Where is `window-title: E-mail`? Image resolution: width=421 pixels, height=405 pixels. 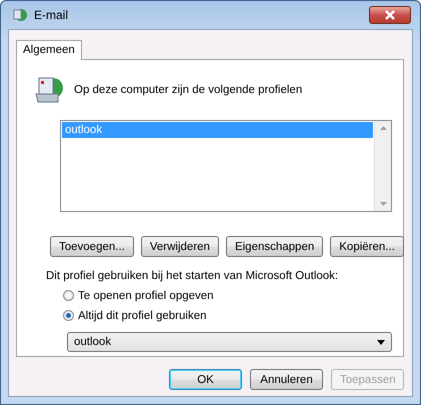
window-title: E-mail is located at coordinates (51, 15).